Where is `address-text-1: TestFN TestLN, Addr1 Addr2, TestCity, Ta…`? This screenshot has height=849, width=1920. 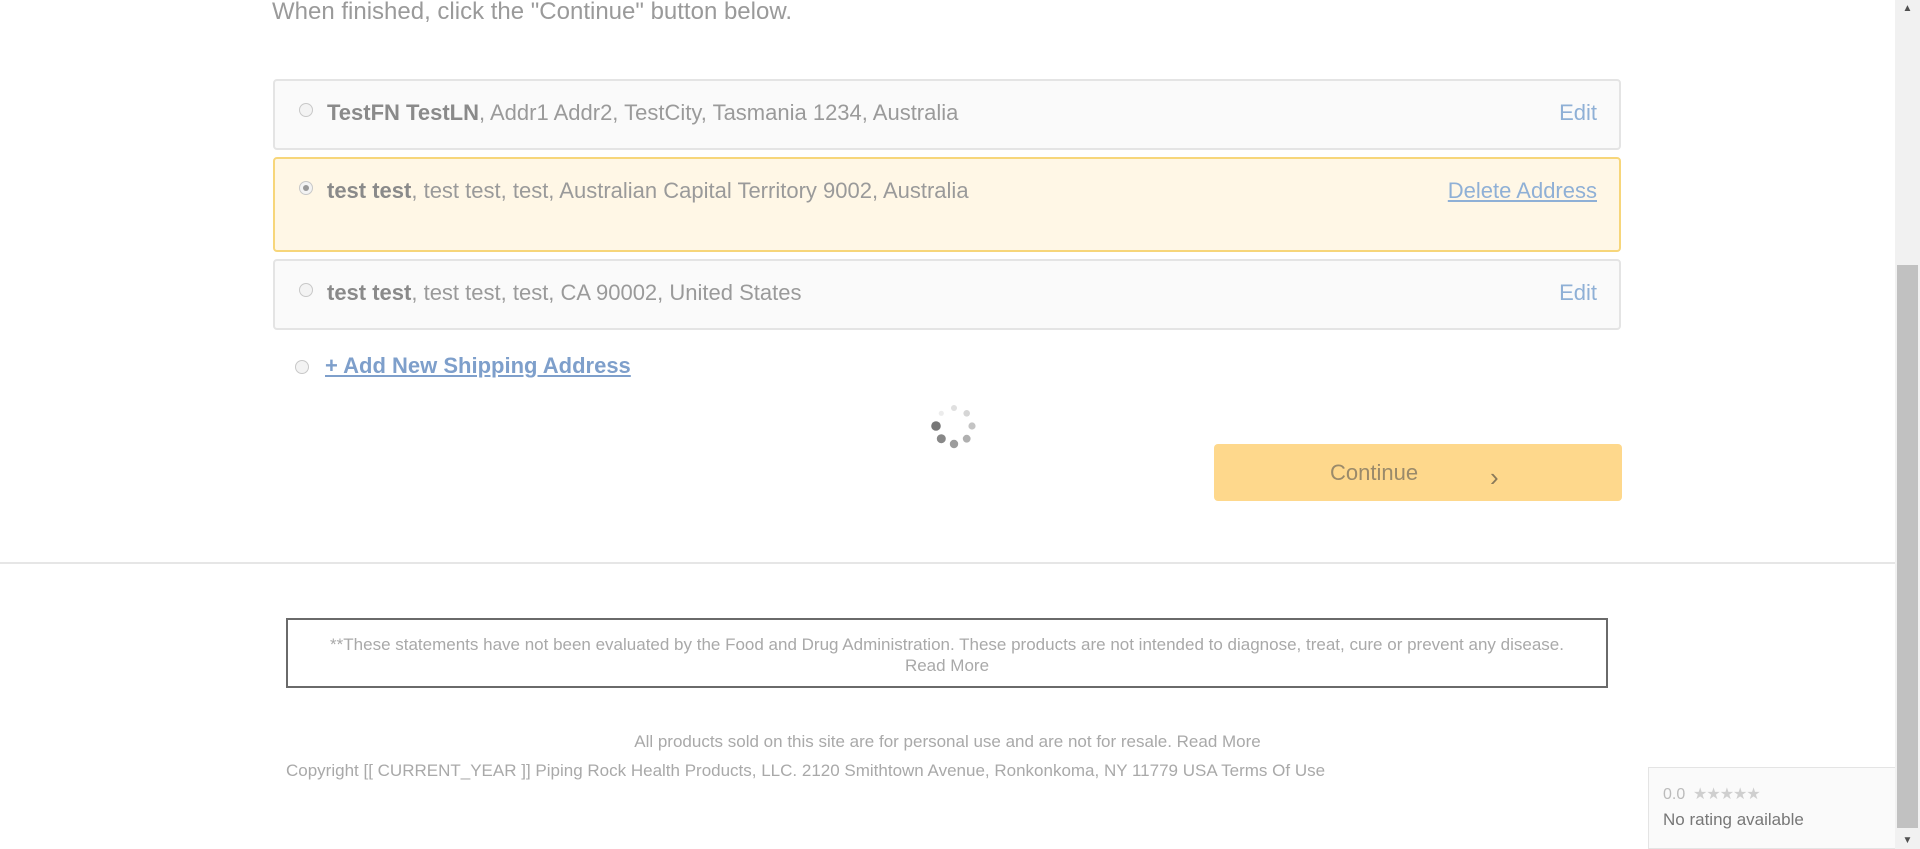 address-text-1: TestFN TestLN, Addr1 Addr2, TestCity, Ta… is located at coordinates (642, 113).